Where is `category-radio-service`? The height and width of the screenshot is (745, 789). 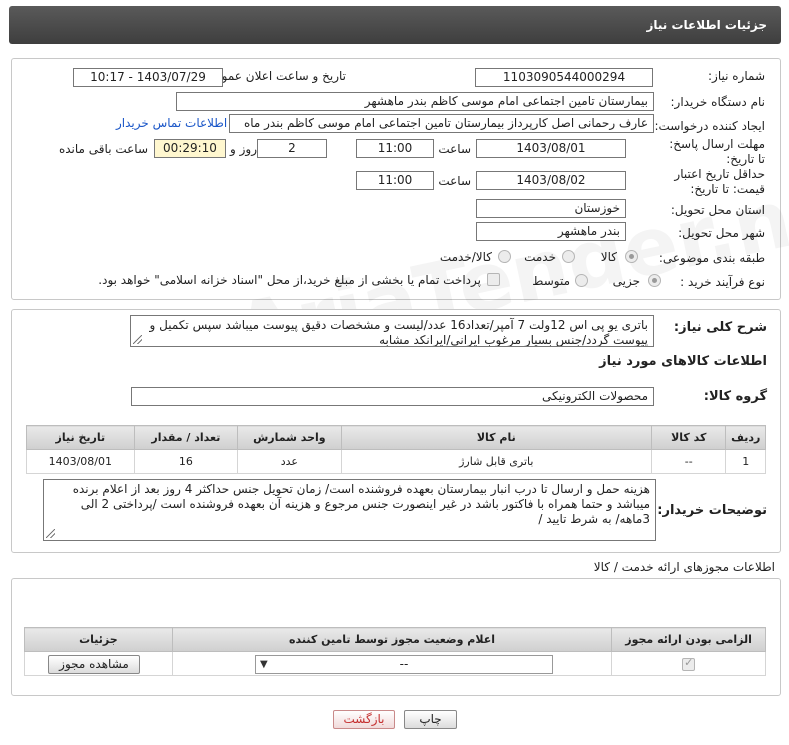
category-radio-service is located at coordinates (568, 256).